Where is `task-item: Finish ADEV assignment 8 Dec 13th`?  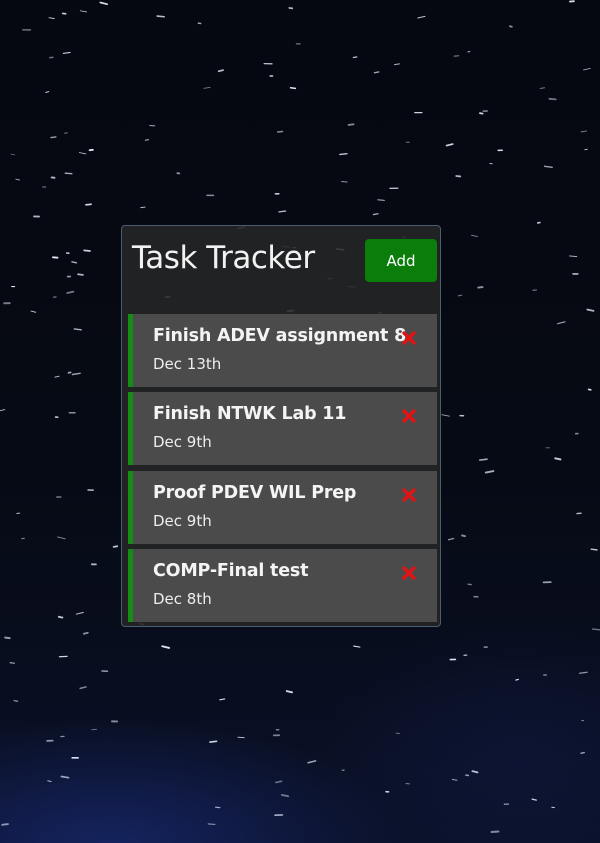 task-item: Finish ADEV assignment 8 Dec 13th is located at coordinates (282, 350).